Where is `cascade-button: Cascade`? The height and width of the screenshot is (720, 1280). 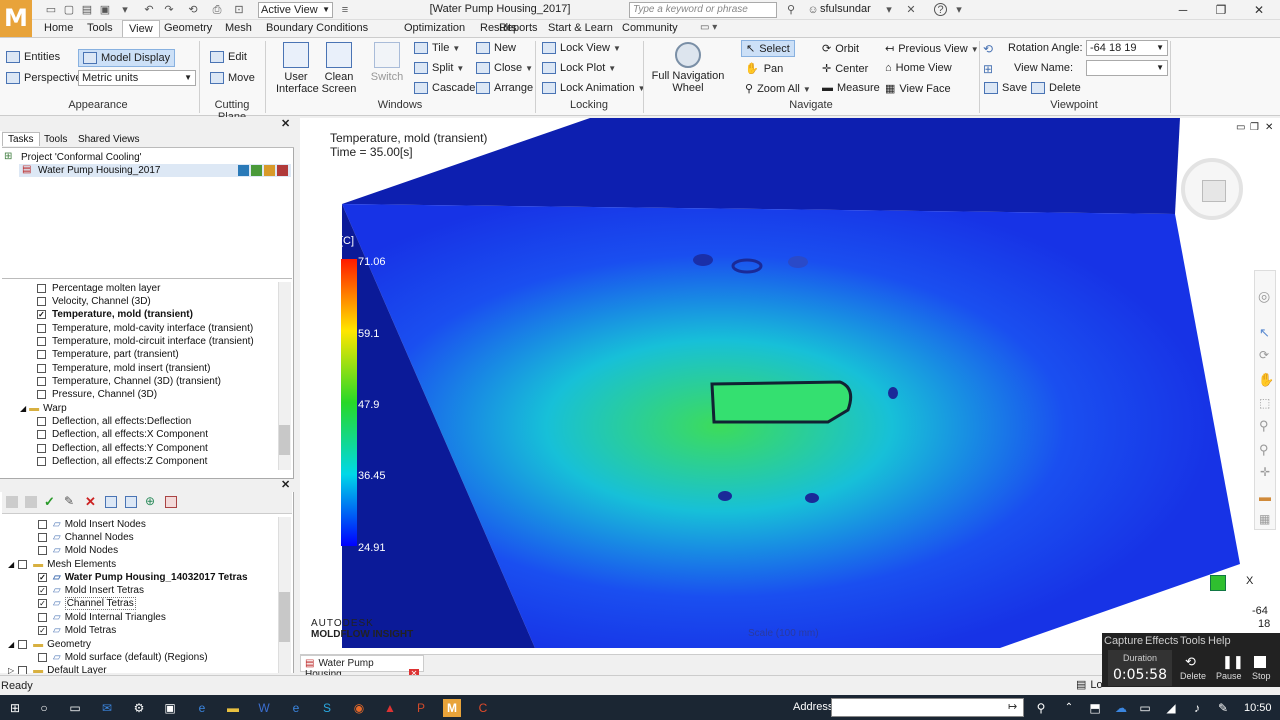
cascade-button: Cascade is located at coordinates (444, 88).